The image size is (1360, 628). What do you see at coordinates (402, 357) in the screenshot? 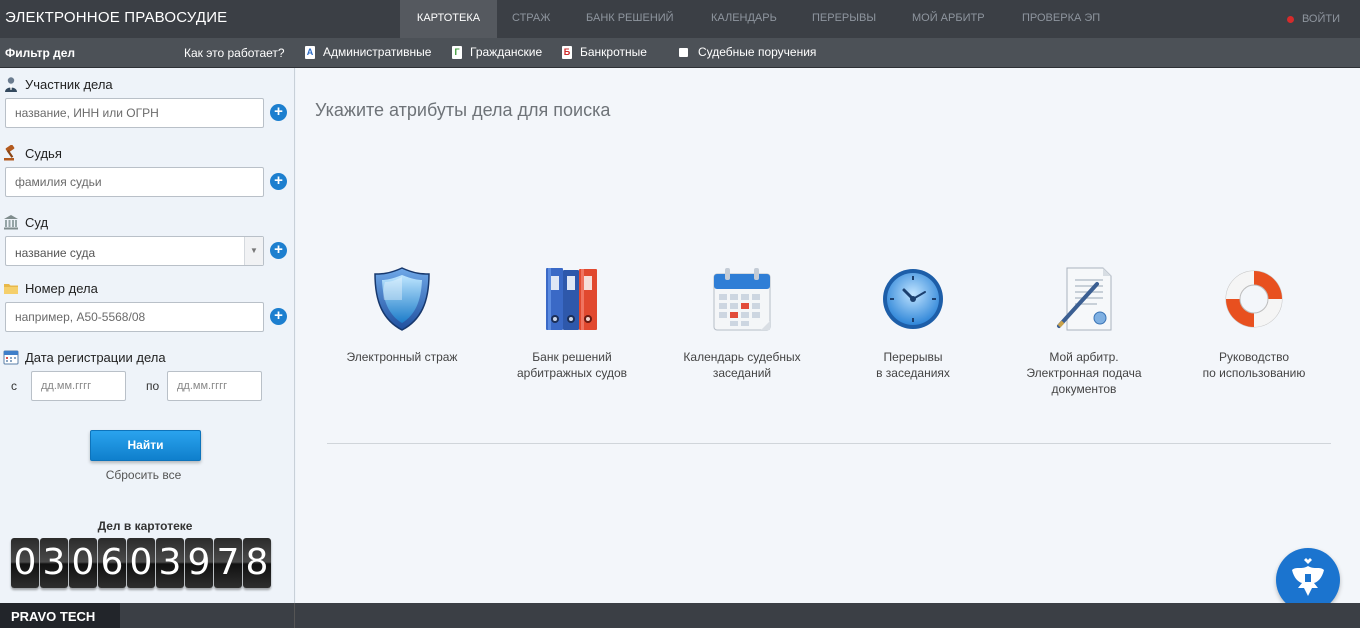
I see `service-caption: Электронный страж` at bounding box center [402, 357].